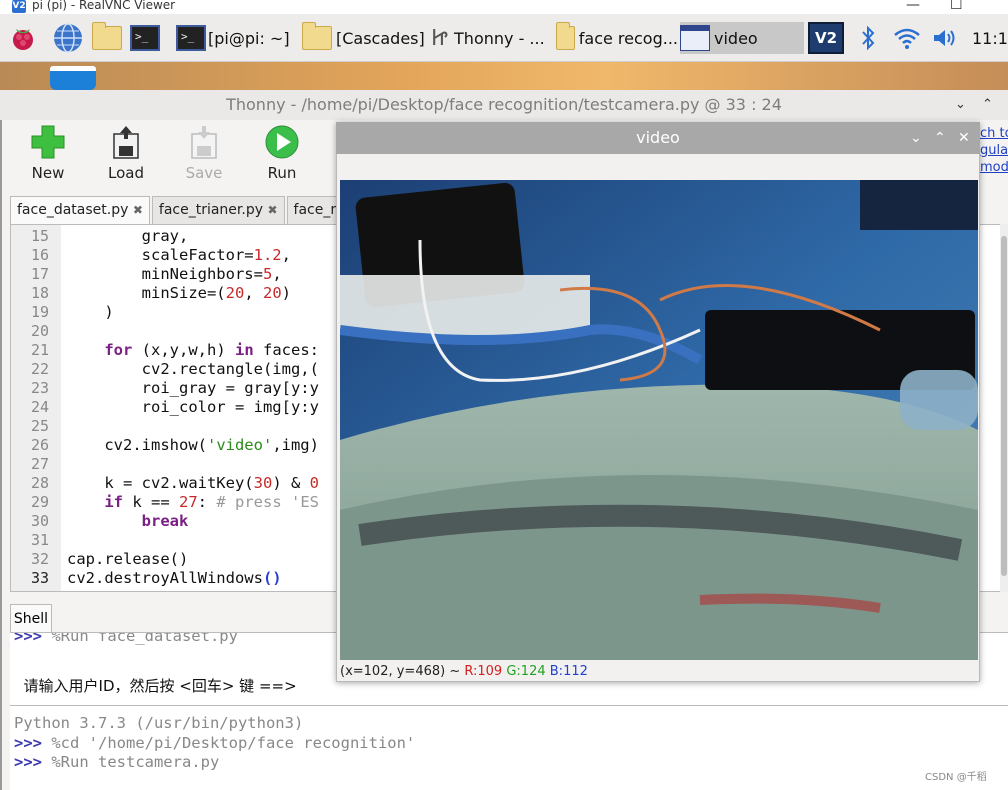 The height and width of the screenshot is (790, 1008). Describe the element at coordinates (179, 293) in the screenshot. I see `code-line: minSize=(20, 20)` at that location.